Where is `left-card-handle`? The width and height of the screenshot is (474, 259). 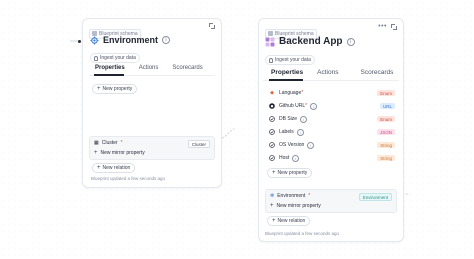 left-card-handle is located at coordinates (79, 41).